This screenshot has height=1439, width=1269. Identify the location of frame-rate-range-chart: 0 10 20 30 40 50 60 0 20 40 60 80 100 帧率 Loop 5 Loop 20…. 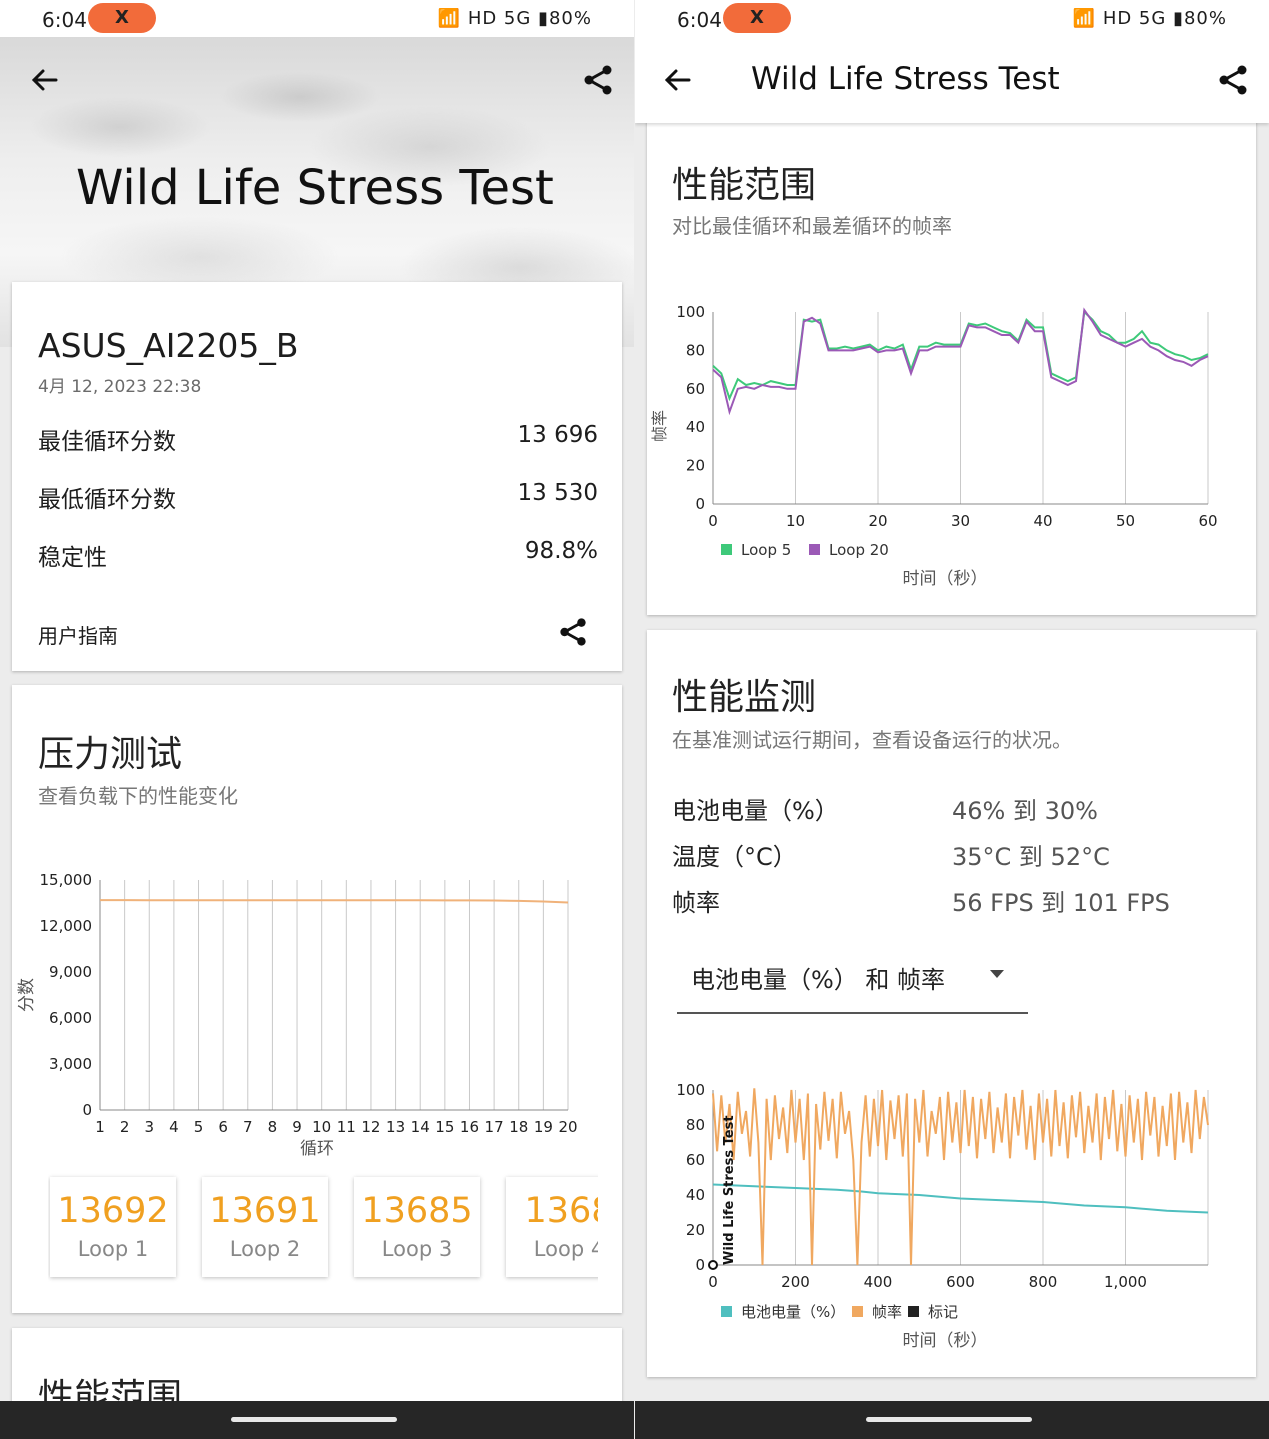
(934, 446).